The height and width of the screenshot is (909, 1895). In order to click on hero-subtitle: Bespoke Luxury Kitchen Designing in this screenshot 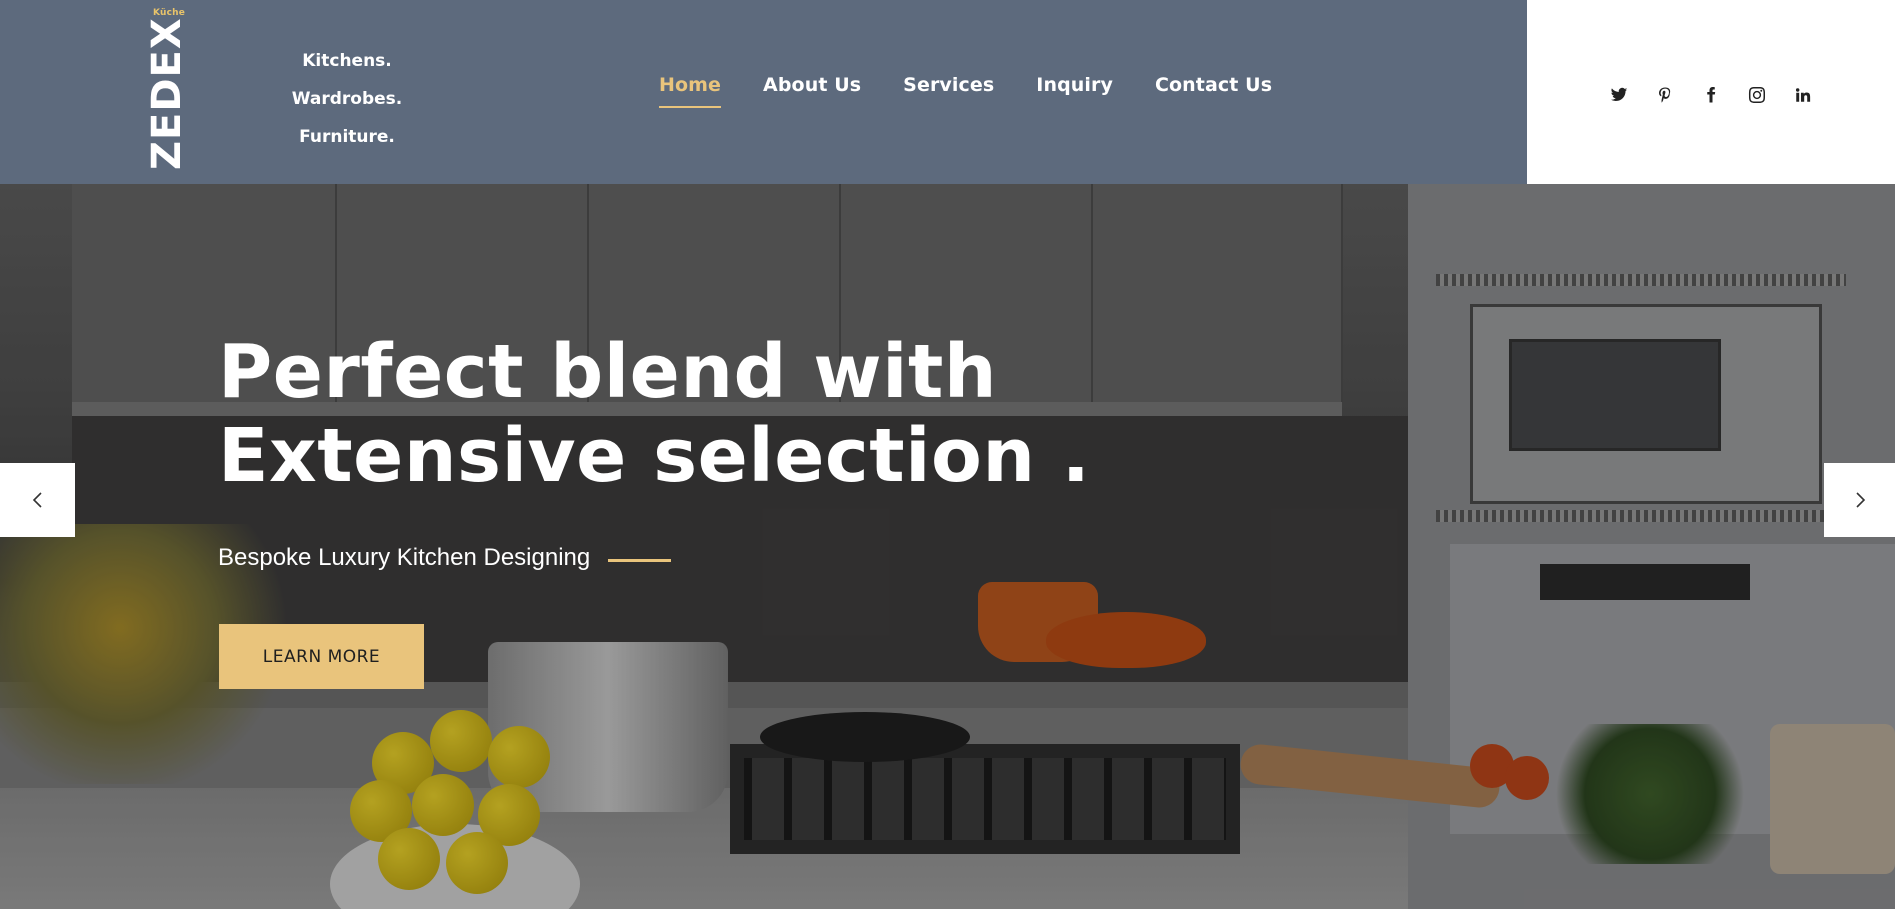, I will do `click(404, 557)`.